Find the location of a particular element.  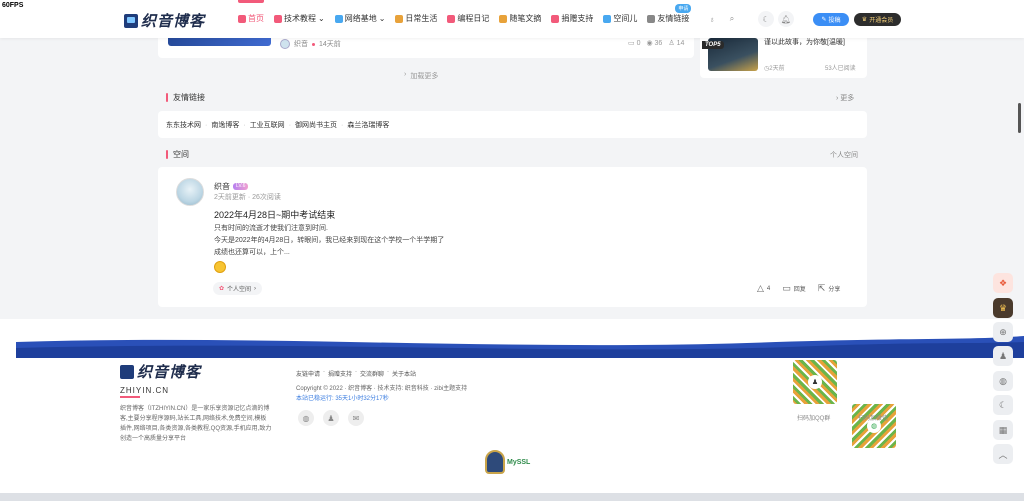

nav-item: 随笔文摘 is located at coordinates (520, 18).